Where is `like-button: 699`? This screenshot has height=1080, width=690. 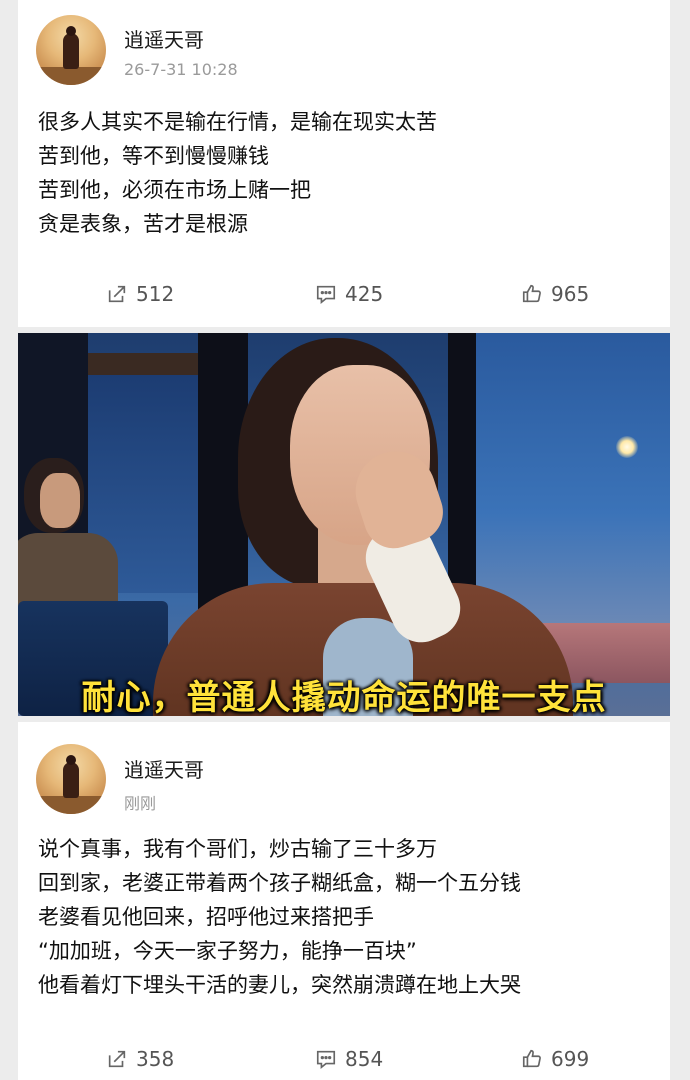
like-button: 699 is located at coordinates (555, 1059).